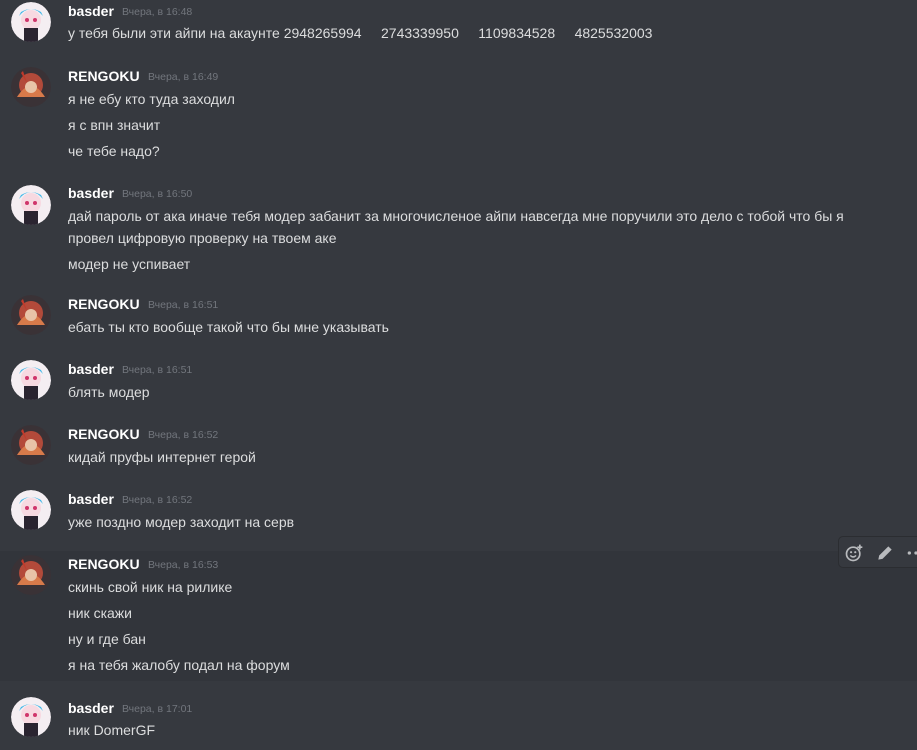 The height and width of the screenshot is (750, 917). What do you see at coordinates (112, 730) in the screenshot?
I see `message-text: ник DomerGF` at bounding box center [112, 730].